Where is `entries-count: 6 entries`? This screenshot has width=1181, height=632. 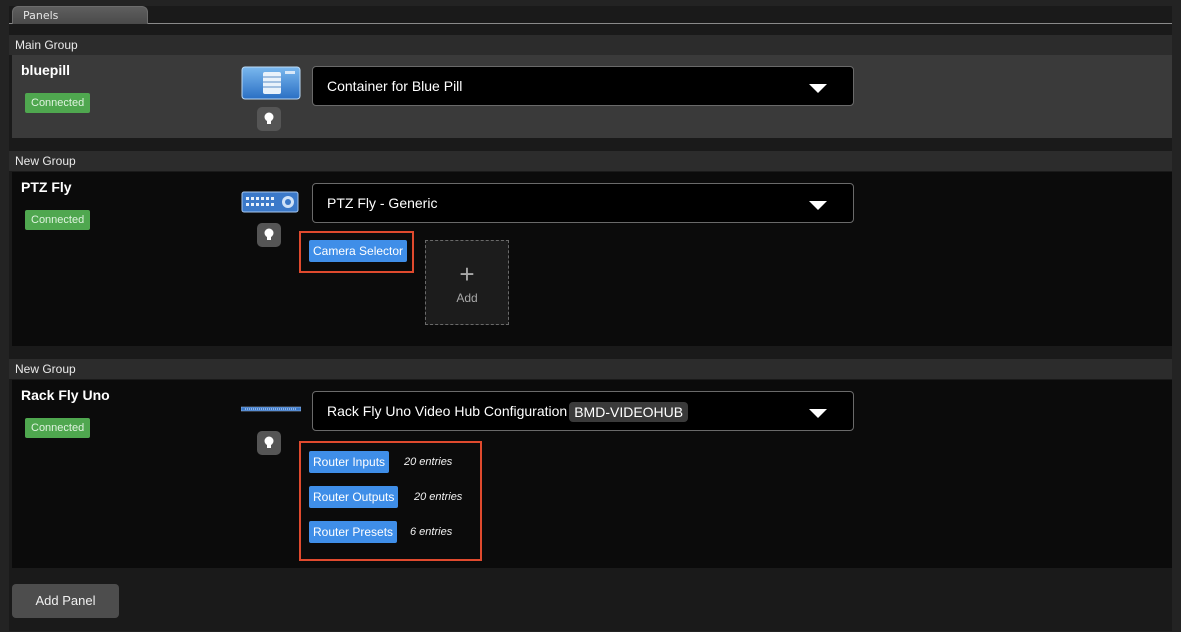
entries-count: 6 entries is located at coordinates (431, 532).